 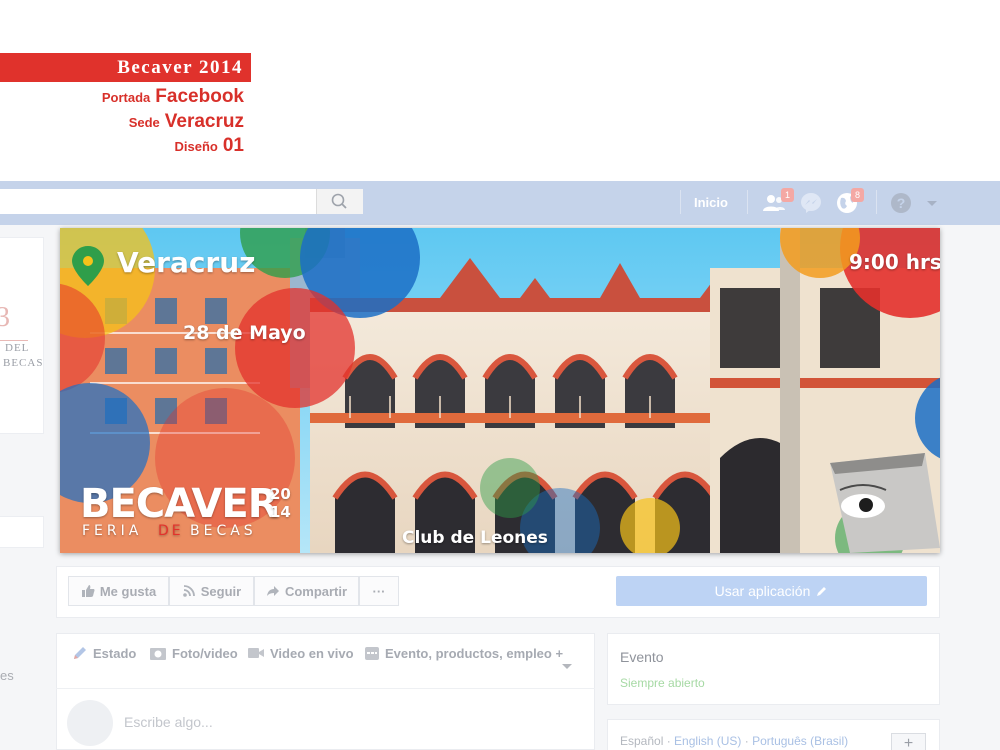 What do you see at coordinates (112, 531) in the screenshot?
I see `logo-tagline-left: FERIA` at bounding box center [112, 531].